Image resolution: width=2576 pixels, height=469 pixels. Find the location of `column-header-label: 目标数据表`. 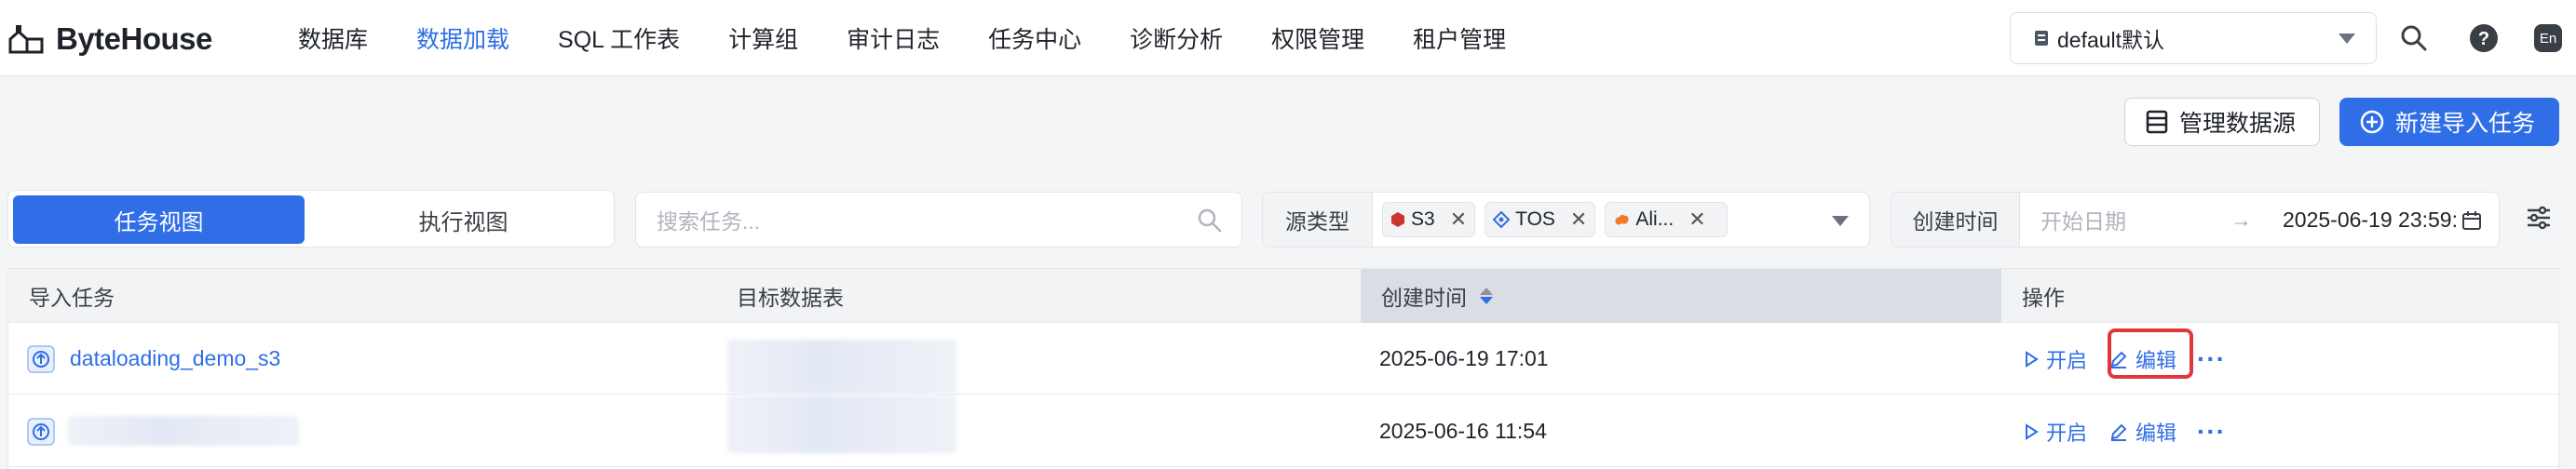

column-header-label: 目标数据表 is located at coordinates (790, 298).